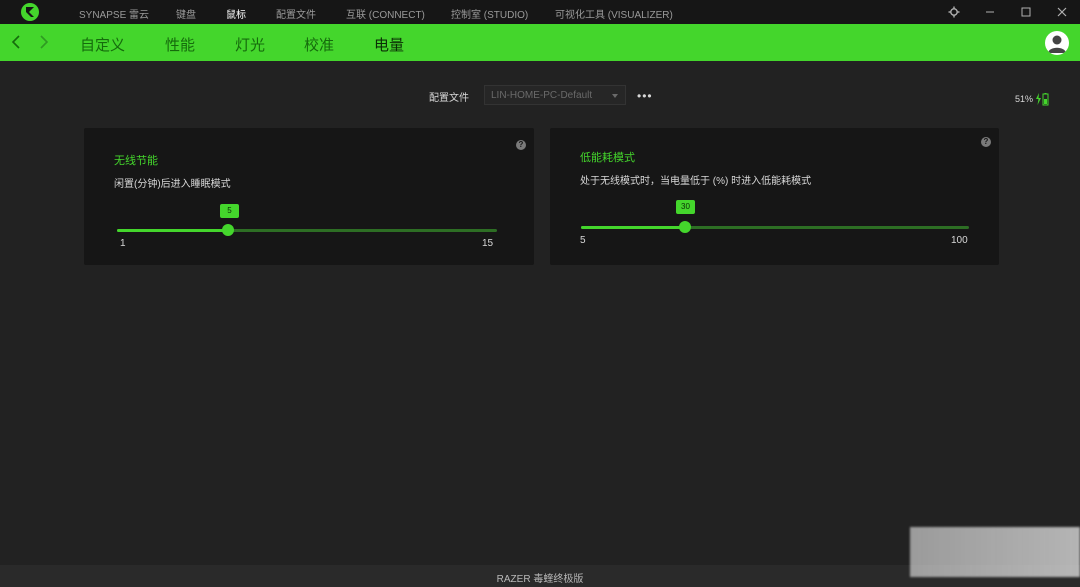  I want to click on close-icon, so click(1062, 12).